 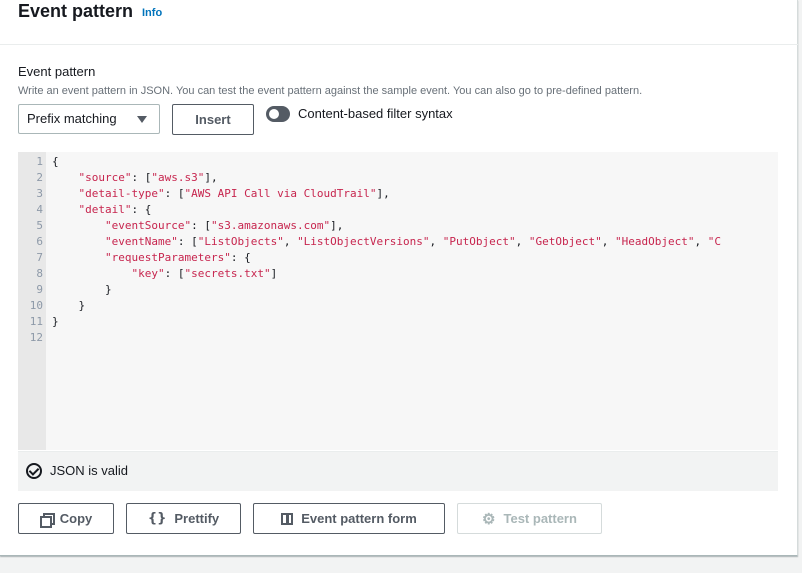 What do you see at coordinates (152, 13) in the screenshot?
I see `info-link: Info` at bounding box center [152, 13].